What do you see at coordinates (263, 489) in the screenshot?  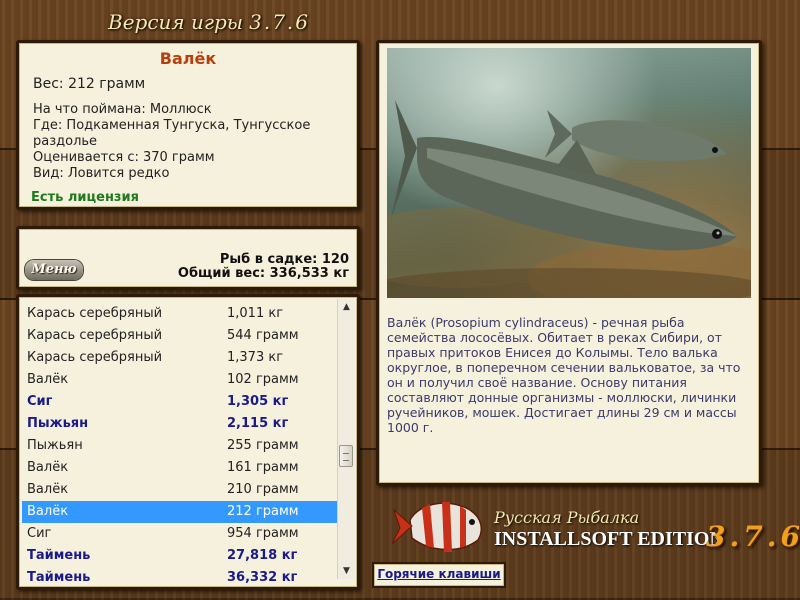 I see `catch-fish-weight: 210 грамм` at bounding box center [263, 489].